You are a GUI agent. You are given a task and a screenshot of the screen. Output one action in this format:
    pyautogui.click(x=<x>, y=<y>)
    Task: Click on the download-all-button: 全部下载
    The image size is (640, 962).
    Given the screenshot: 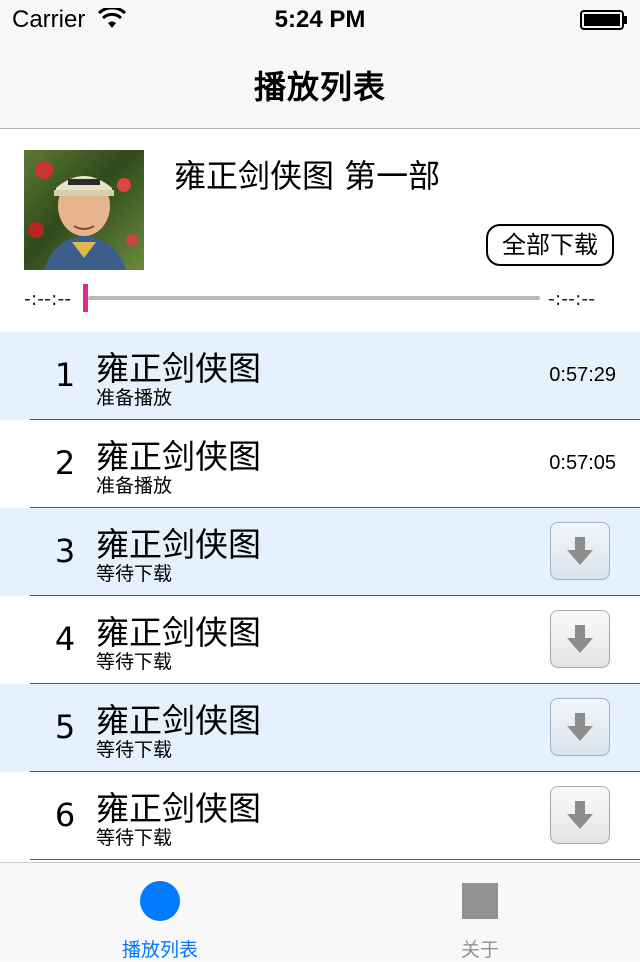 What is the action you would take?
    pyautogui.click(x=550, y=245)
    